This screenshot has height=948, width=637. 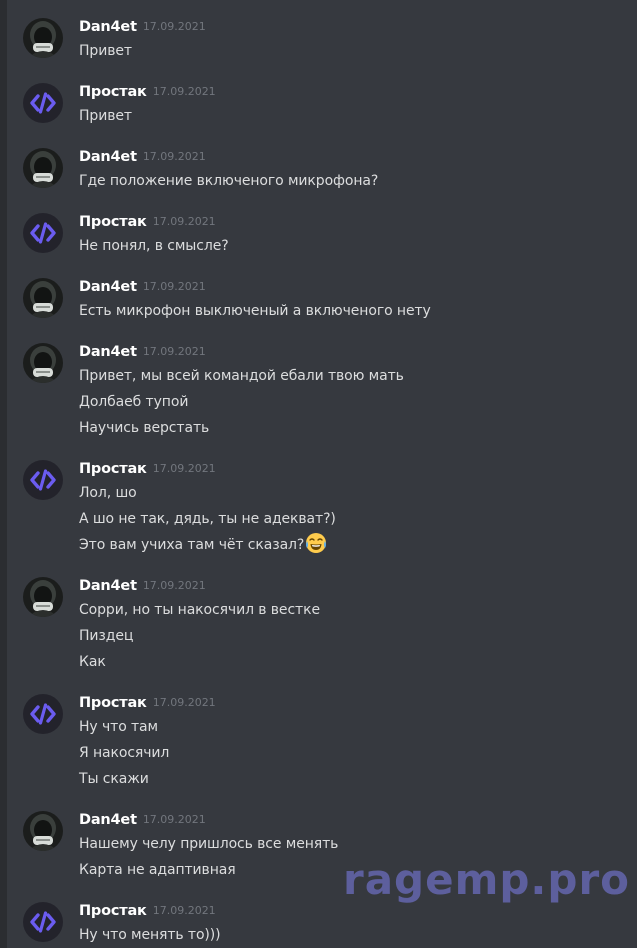 I want to click on ragemp-watermark: ragemp.pro, so click(x=487, y=879).